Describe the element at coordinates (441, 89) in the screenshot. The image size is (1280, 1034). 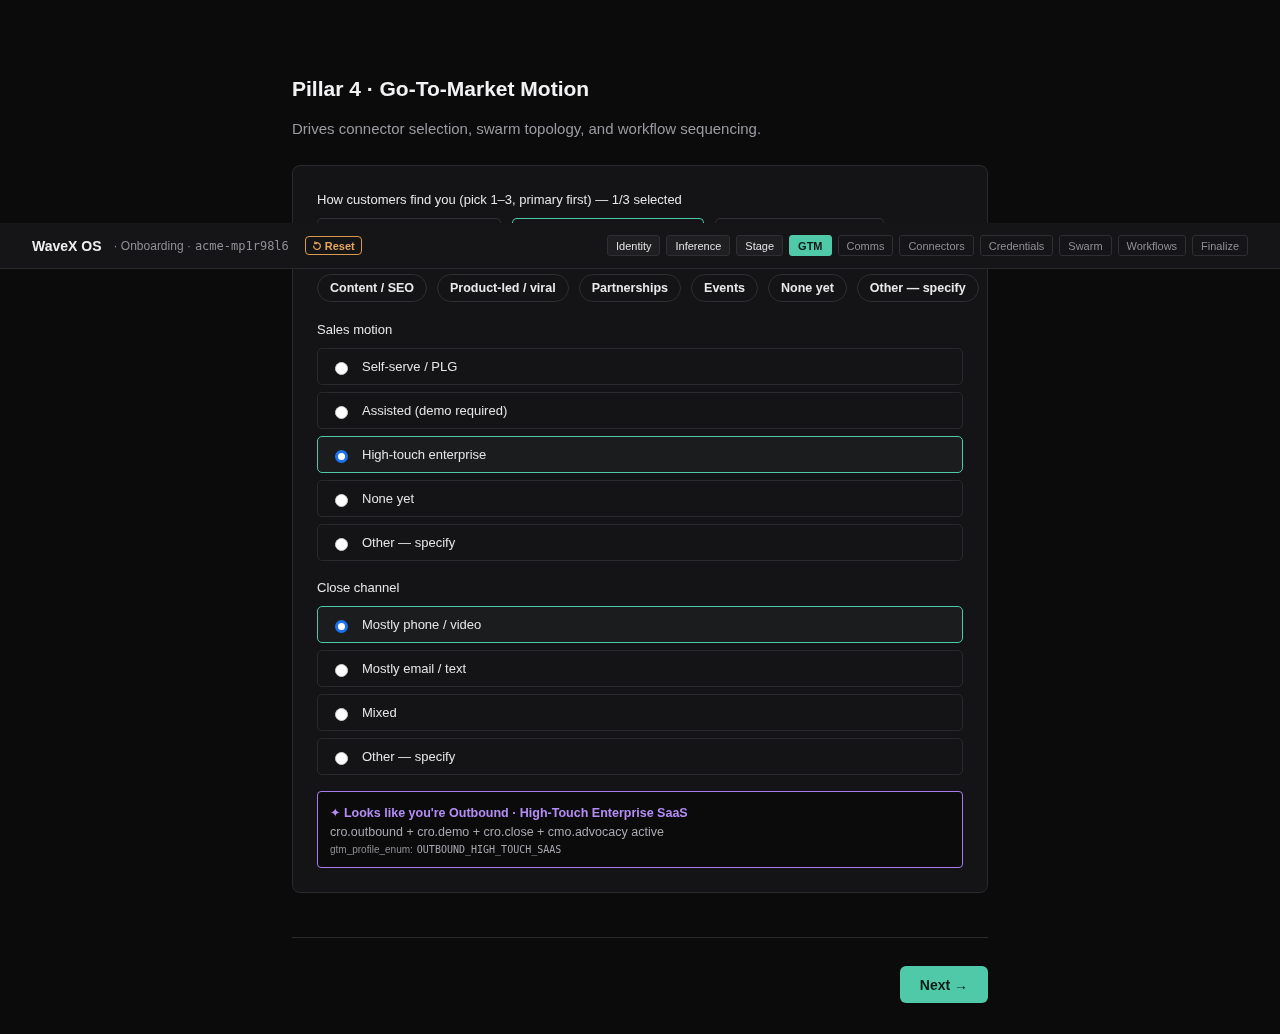
I see `page-title: Pillar 4 · Go-To-Market Motion` at that location.